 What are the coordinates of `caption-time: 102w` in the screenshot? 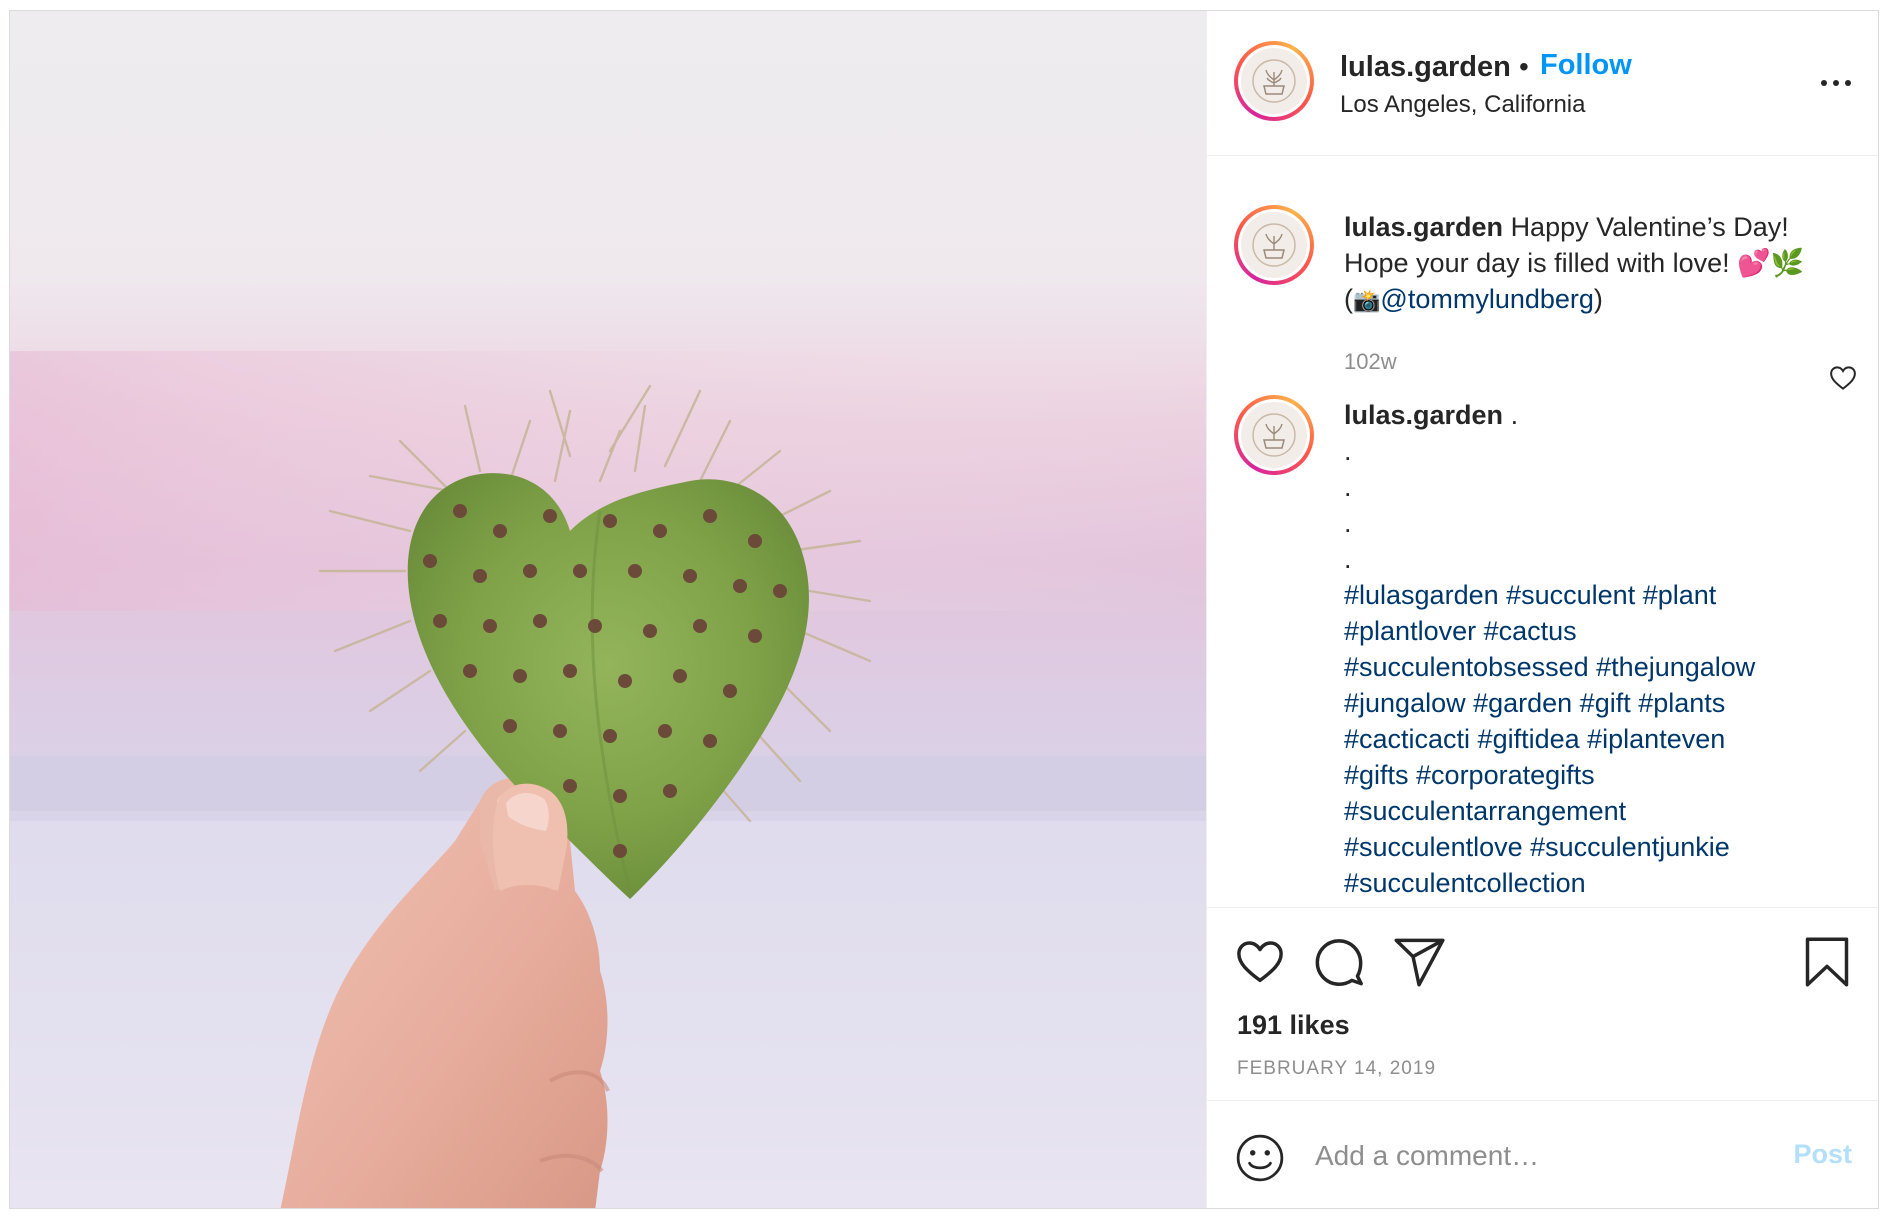 It's located at (1370, 362).